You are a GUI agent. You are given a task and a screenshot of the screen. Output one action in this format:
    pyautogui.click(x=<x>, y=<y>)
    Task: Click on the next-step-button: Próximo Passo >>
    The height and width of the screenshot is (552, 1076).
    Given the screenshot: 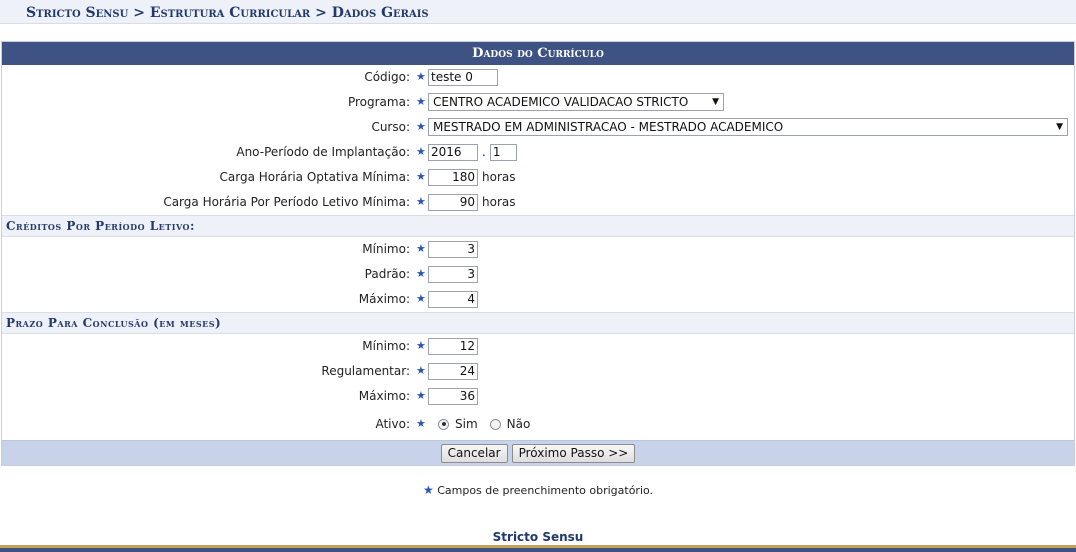 What is the action you would take?
    pyautogui.click(x=573, y=453)
    